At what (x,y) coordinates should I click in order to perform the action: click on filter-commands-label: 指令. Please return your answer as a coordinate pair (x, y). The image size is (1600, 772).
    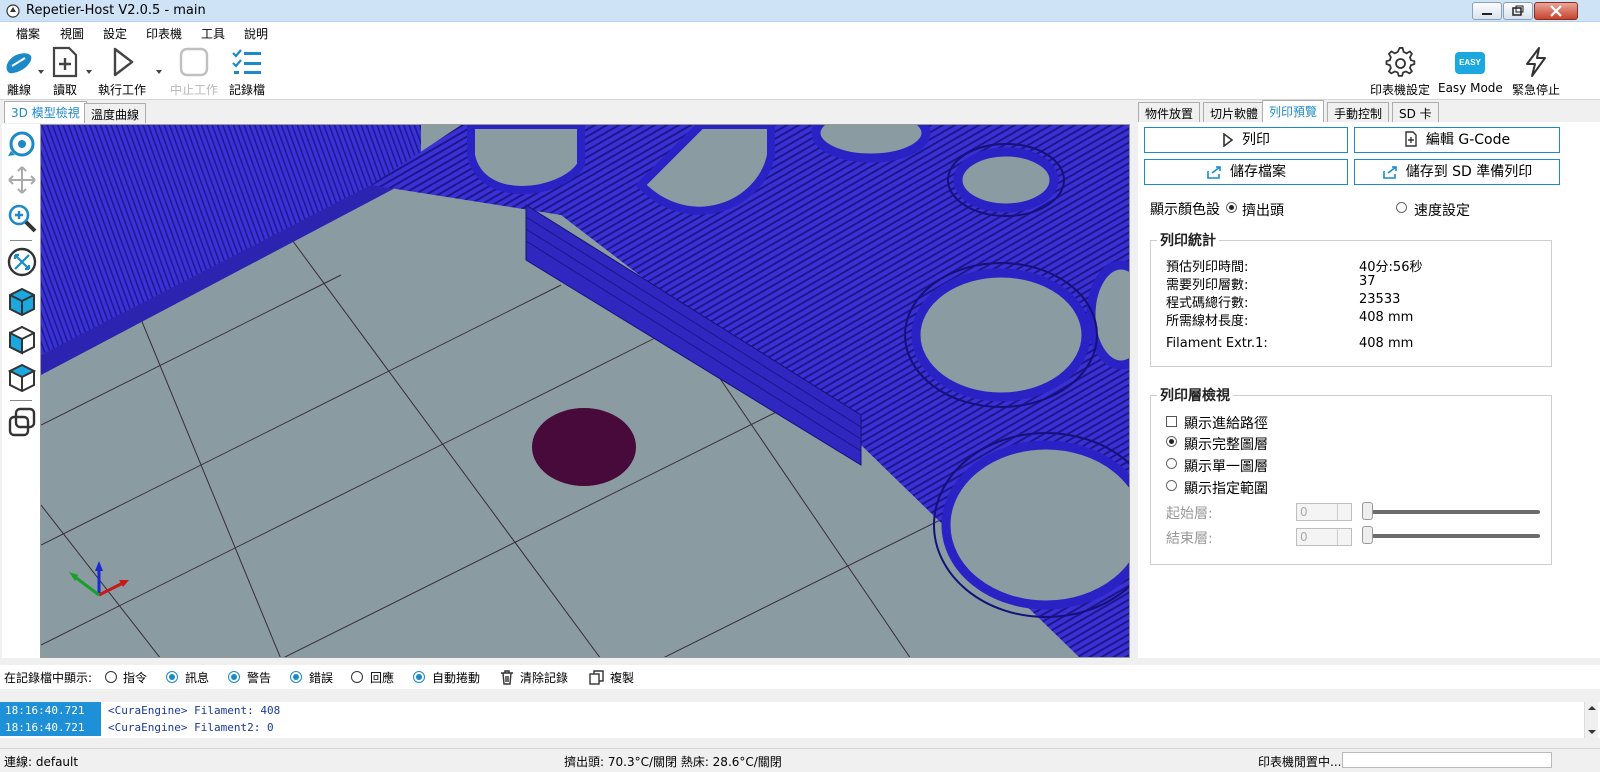
    Looking at the image, I should click on (135, 678).